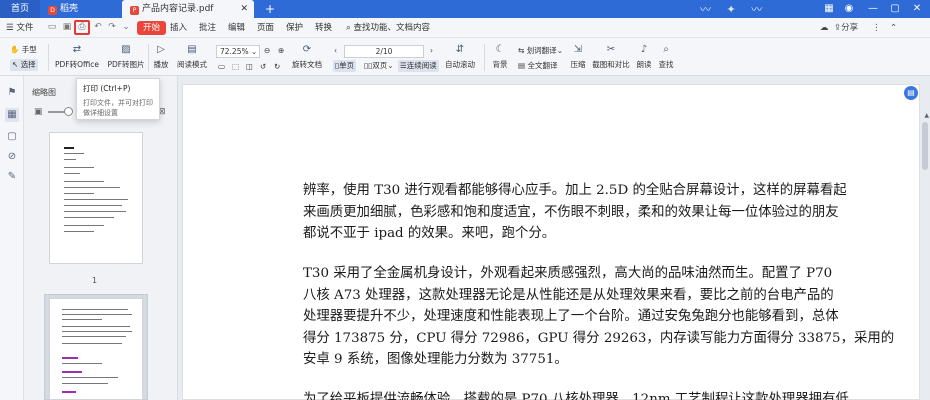 This screenshot has height=400, width=930. Describe the element at coordinates (126, 56) in the screenshot. I see `pdf-to-image-button: ▨ PDF转图片` at that location.